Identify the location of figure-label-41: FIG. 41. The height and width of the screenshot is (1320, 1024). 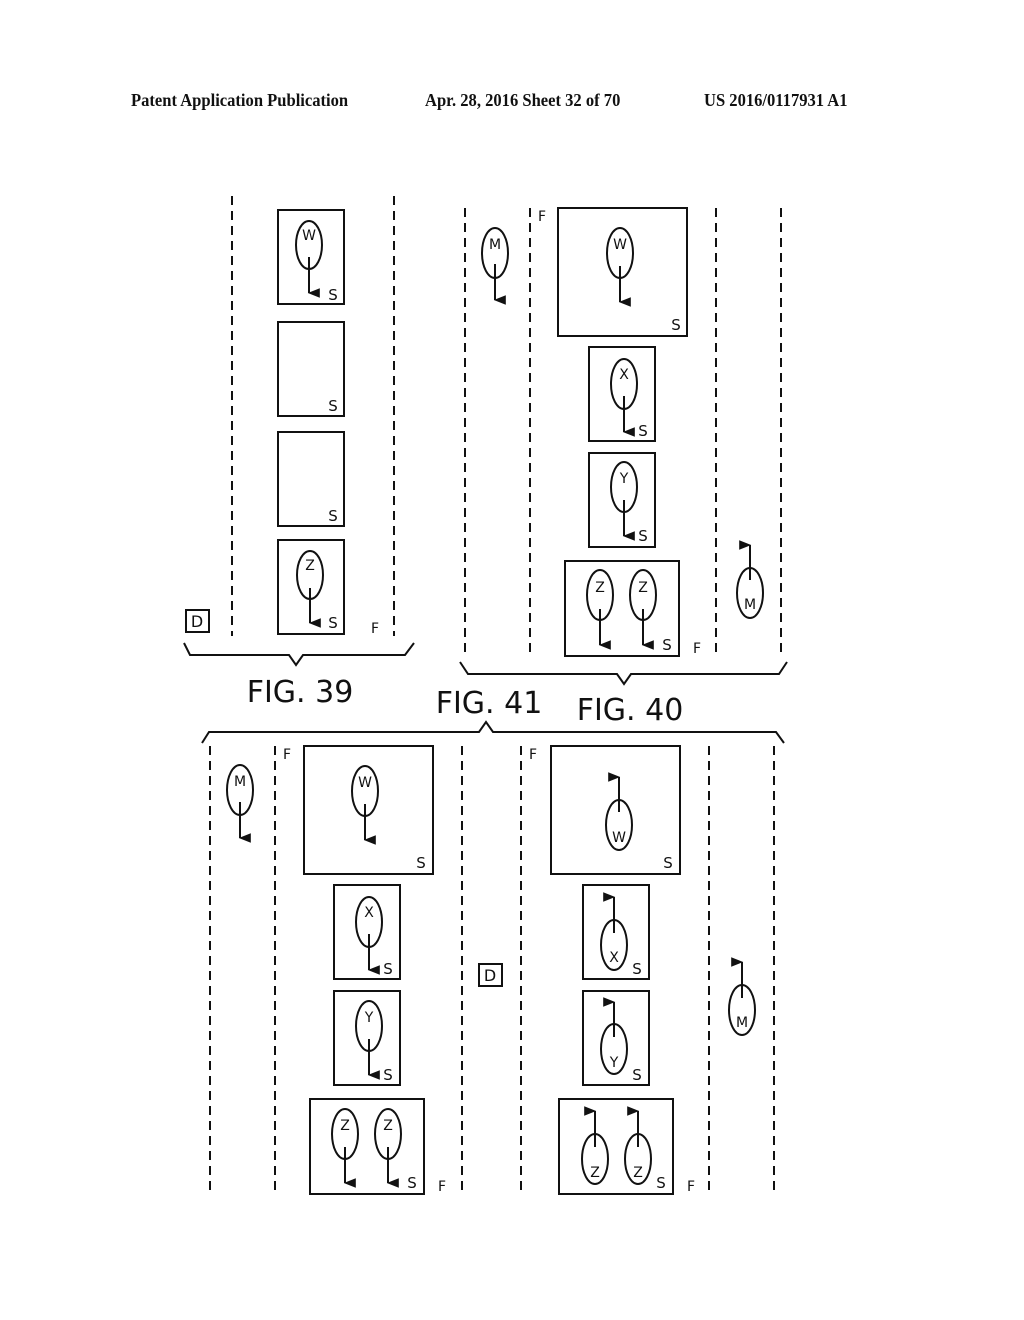
(489, 703).